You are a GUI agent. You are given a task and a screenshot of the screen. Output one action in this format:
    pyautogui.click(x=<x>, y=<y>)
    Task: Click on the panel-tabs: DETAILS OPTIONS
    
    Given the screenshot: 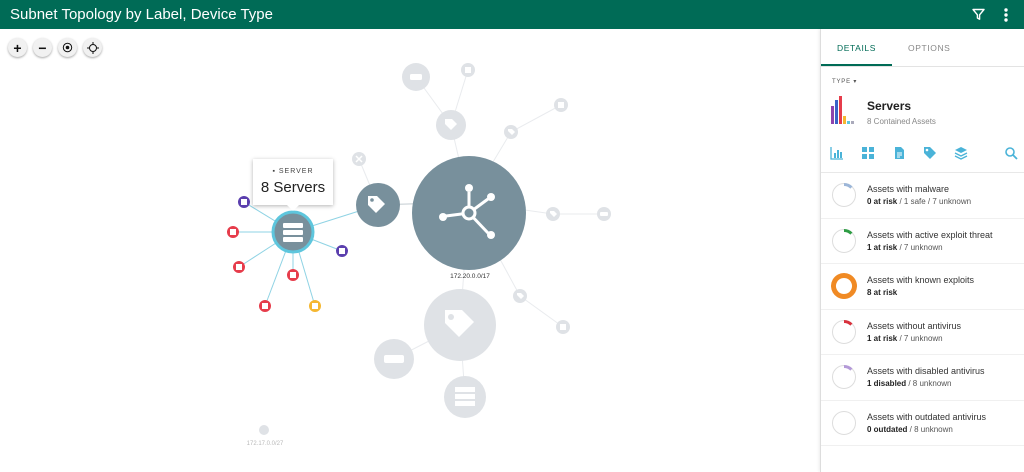 What is the action you would take?
    pyautogui.click(x=922, y=48)
    